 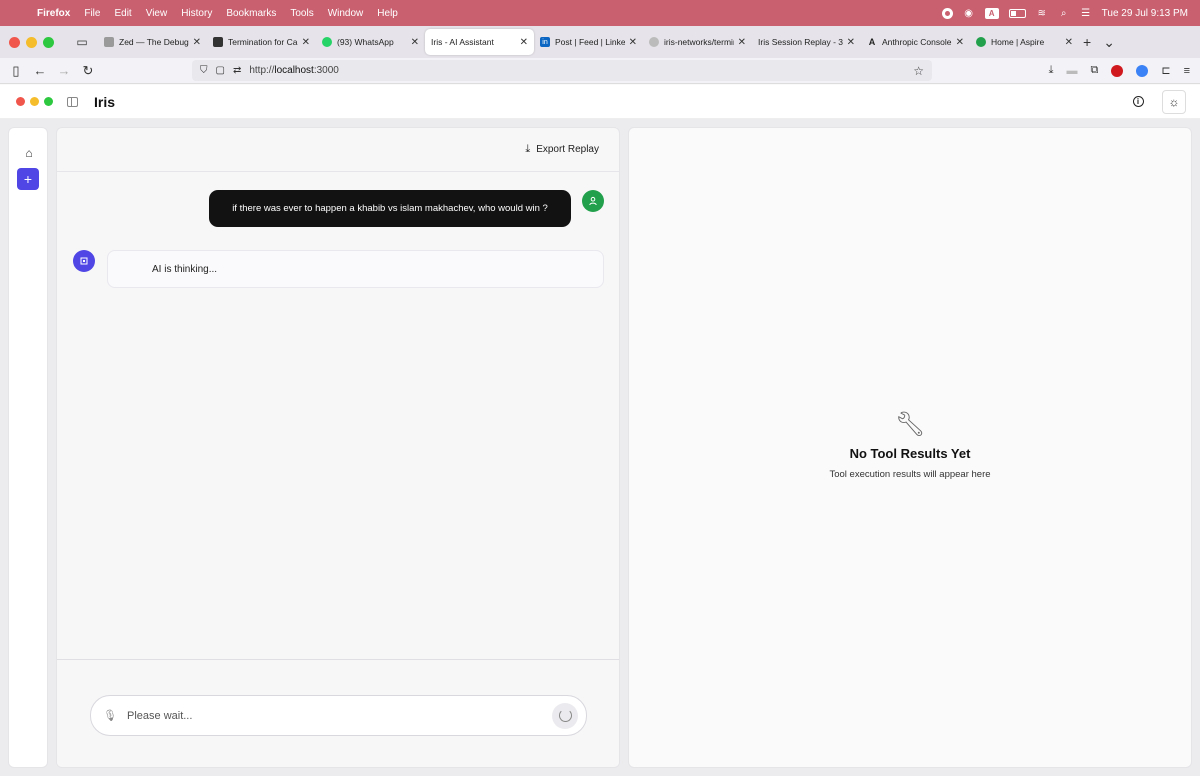 What do you see at coordinates (969, 13) in the screenshot?
I see `opera-icon: ◉` at bounding box center [969, 13].